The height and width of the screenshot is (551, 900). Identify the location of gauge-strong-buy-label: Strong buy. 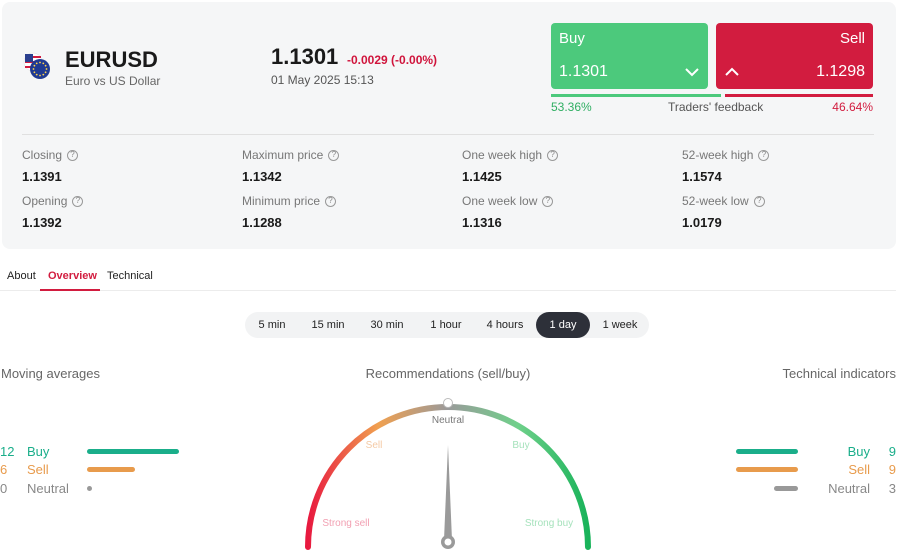
(549, 523).